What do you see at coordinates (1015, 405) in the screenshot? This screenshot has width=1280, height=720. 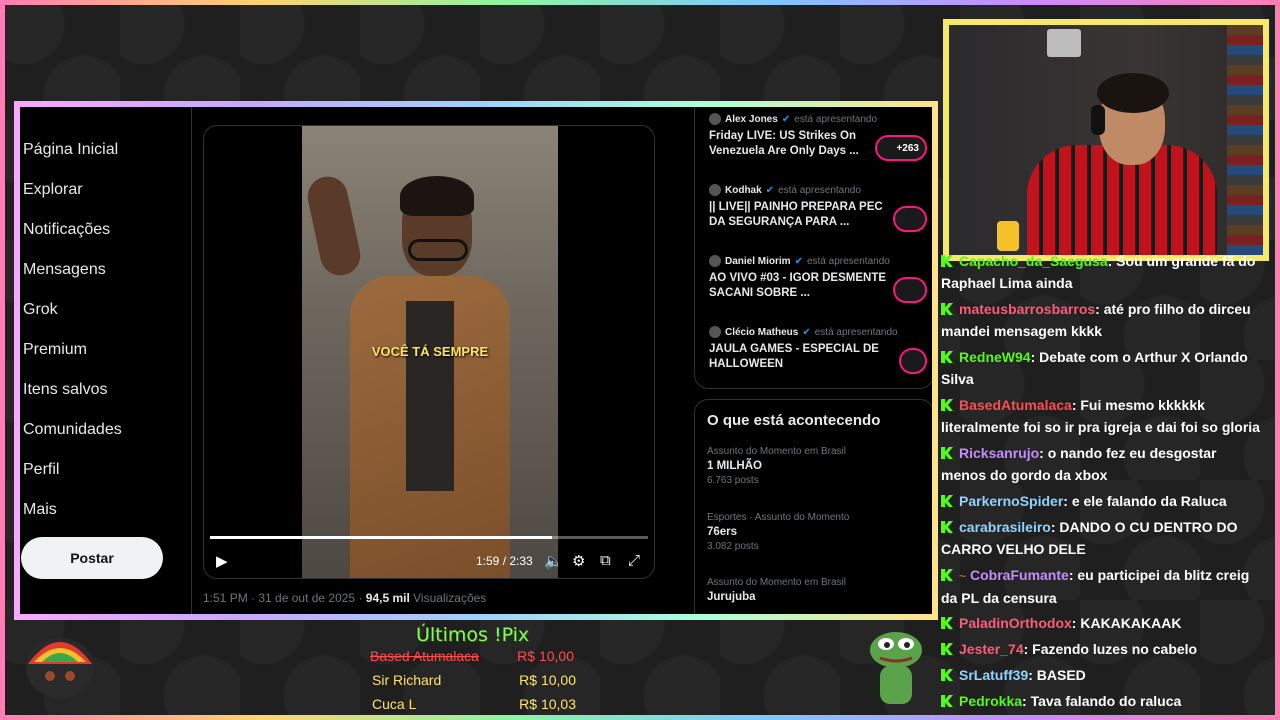 I see `chat-username: BasedAtumalaca` at bounding box center [1015, 405].